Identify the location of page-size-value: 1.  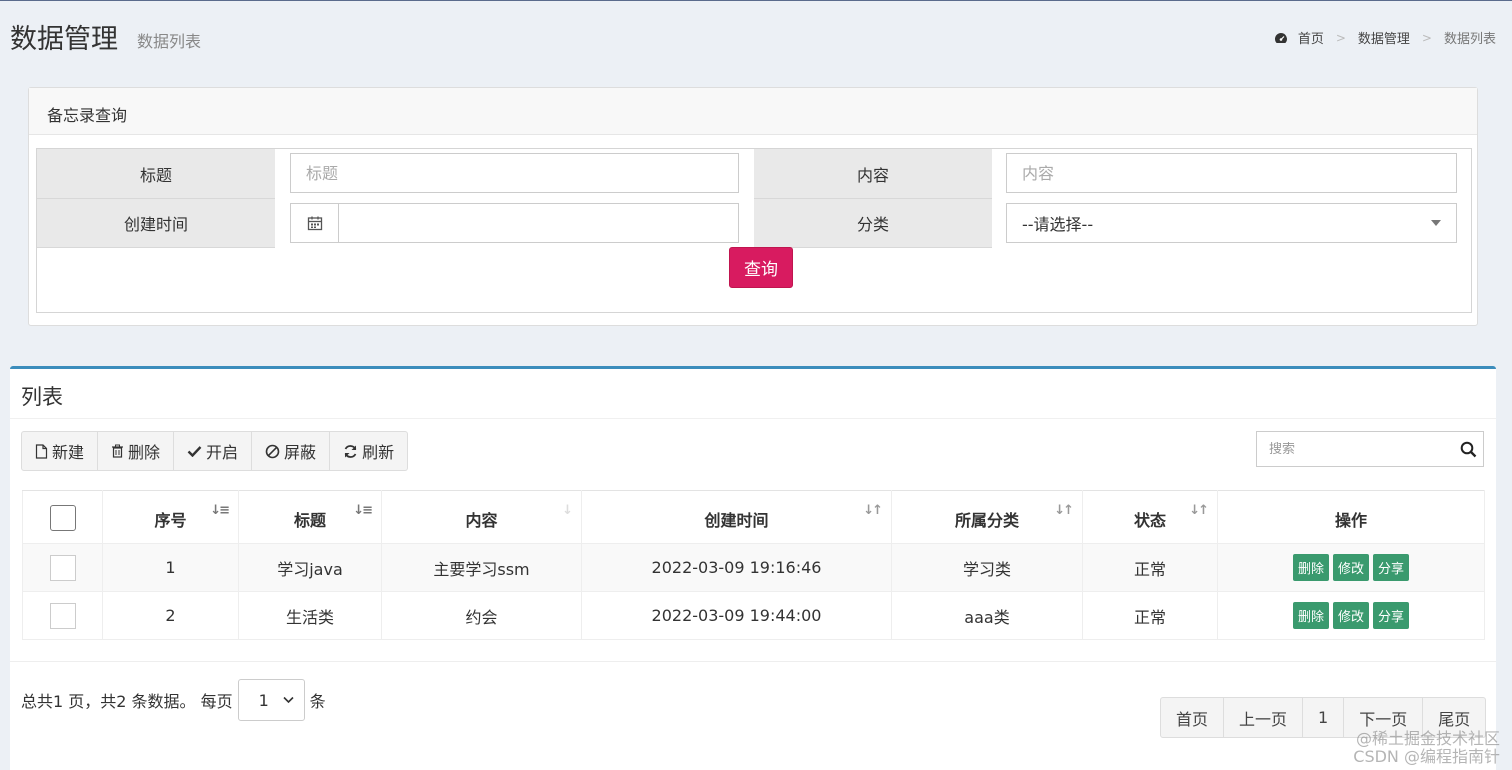
(263, 700).